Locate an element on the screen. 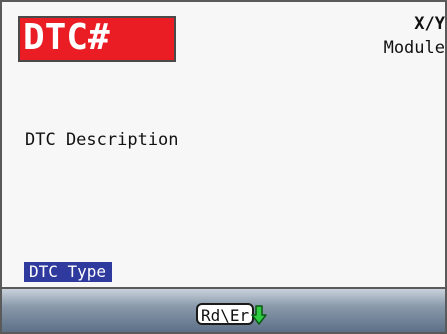  down-arrow-icon is located at coordinates (259, 315).